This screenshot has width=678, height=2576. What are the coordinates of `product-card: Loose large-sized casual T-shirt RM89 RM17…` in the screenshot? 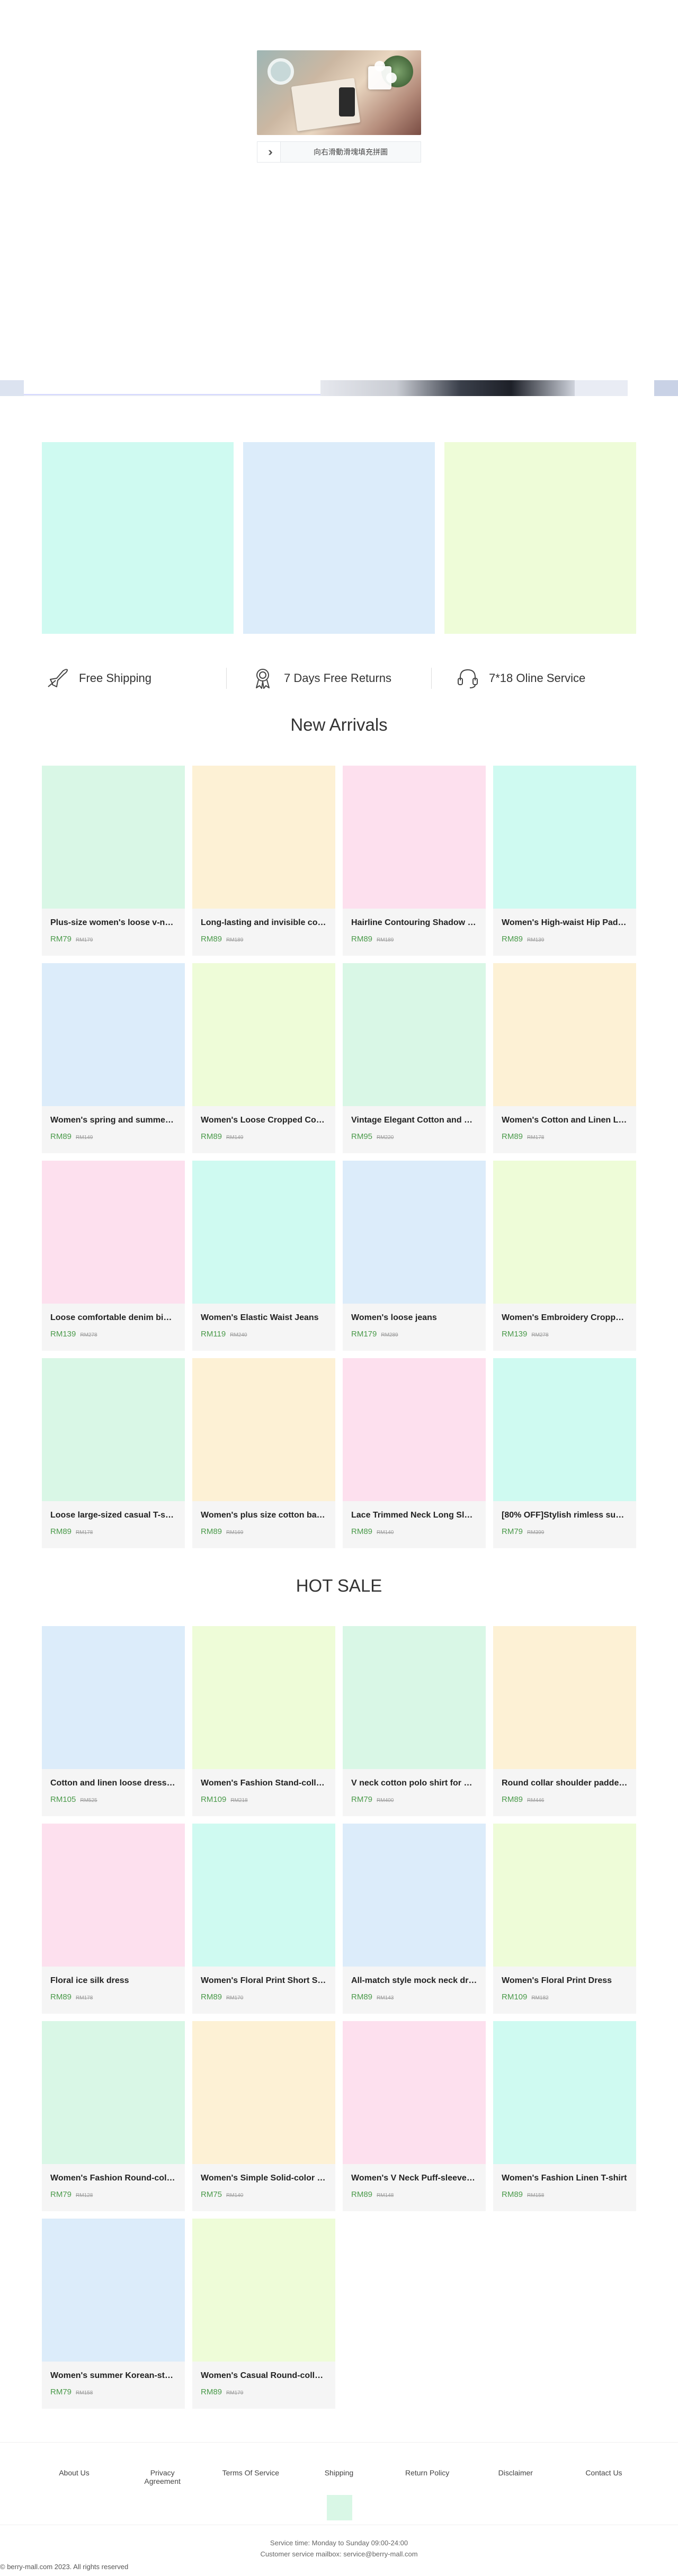 It's located at (113, 1453).